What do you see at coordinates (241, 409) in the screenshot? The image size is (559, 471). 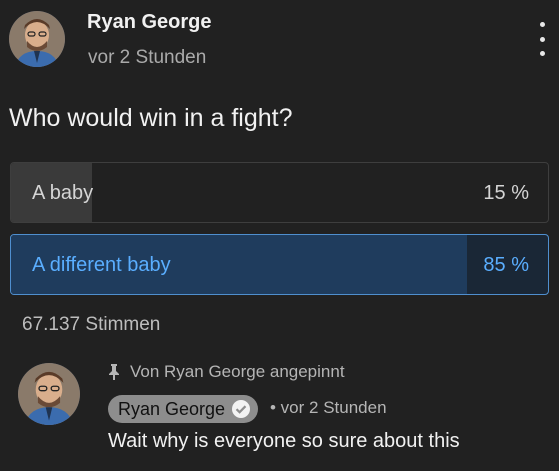 I see `check-circle-icon` at bounding box center [241, 409].